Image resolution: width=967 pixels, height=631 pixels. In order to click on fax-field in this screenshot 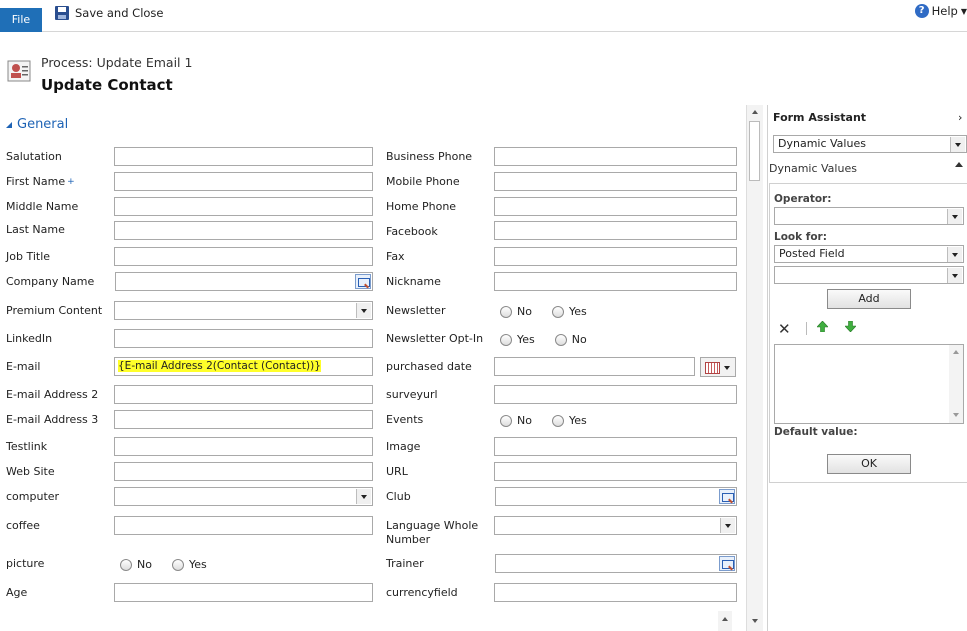, I will do `click(615, 256)`.